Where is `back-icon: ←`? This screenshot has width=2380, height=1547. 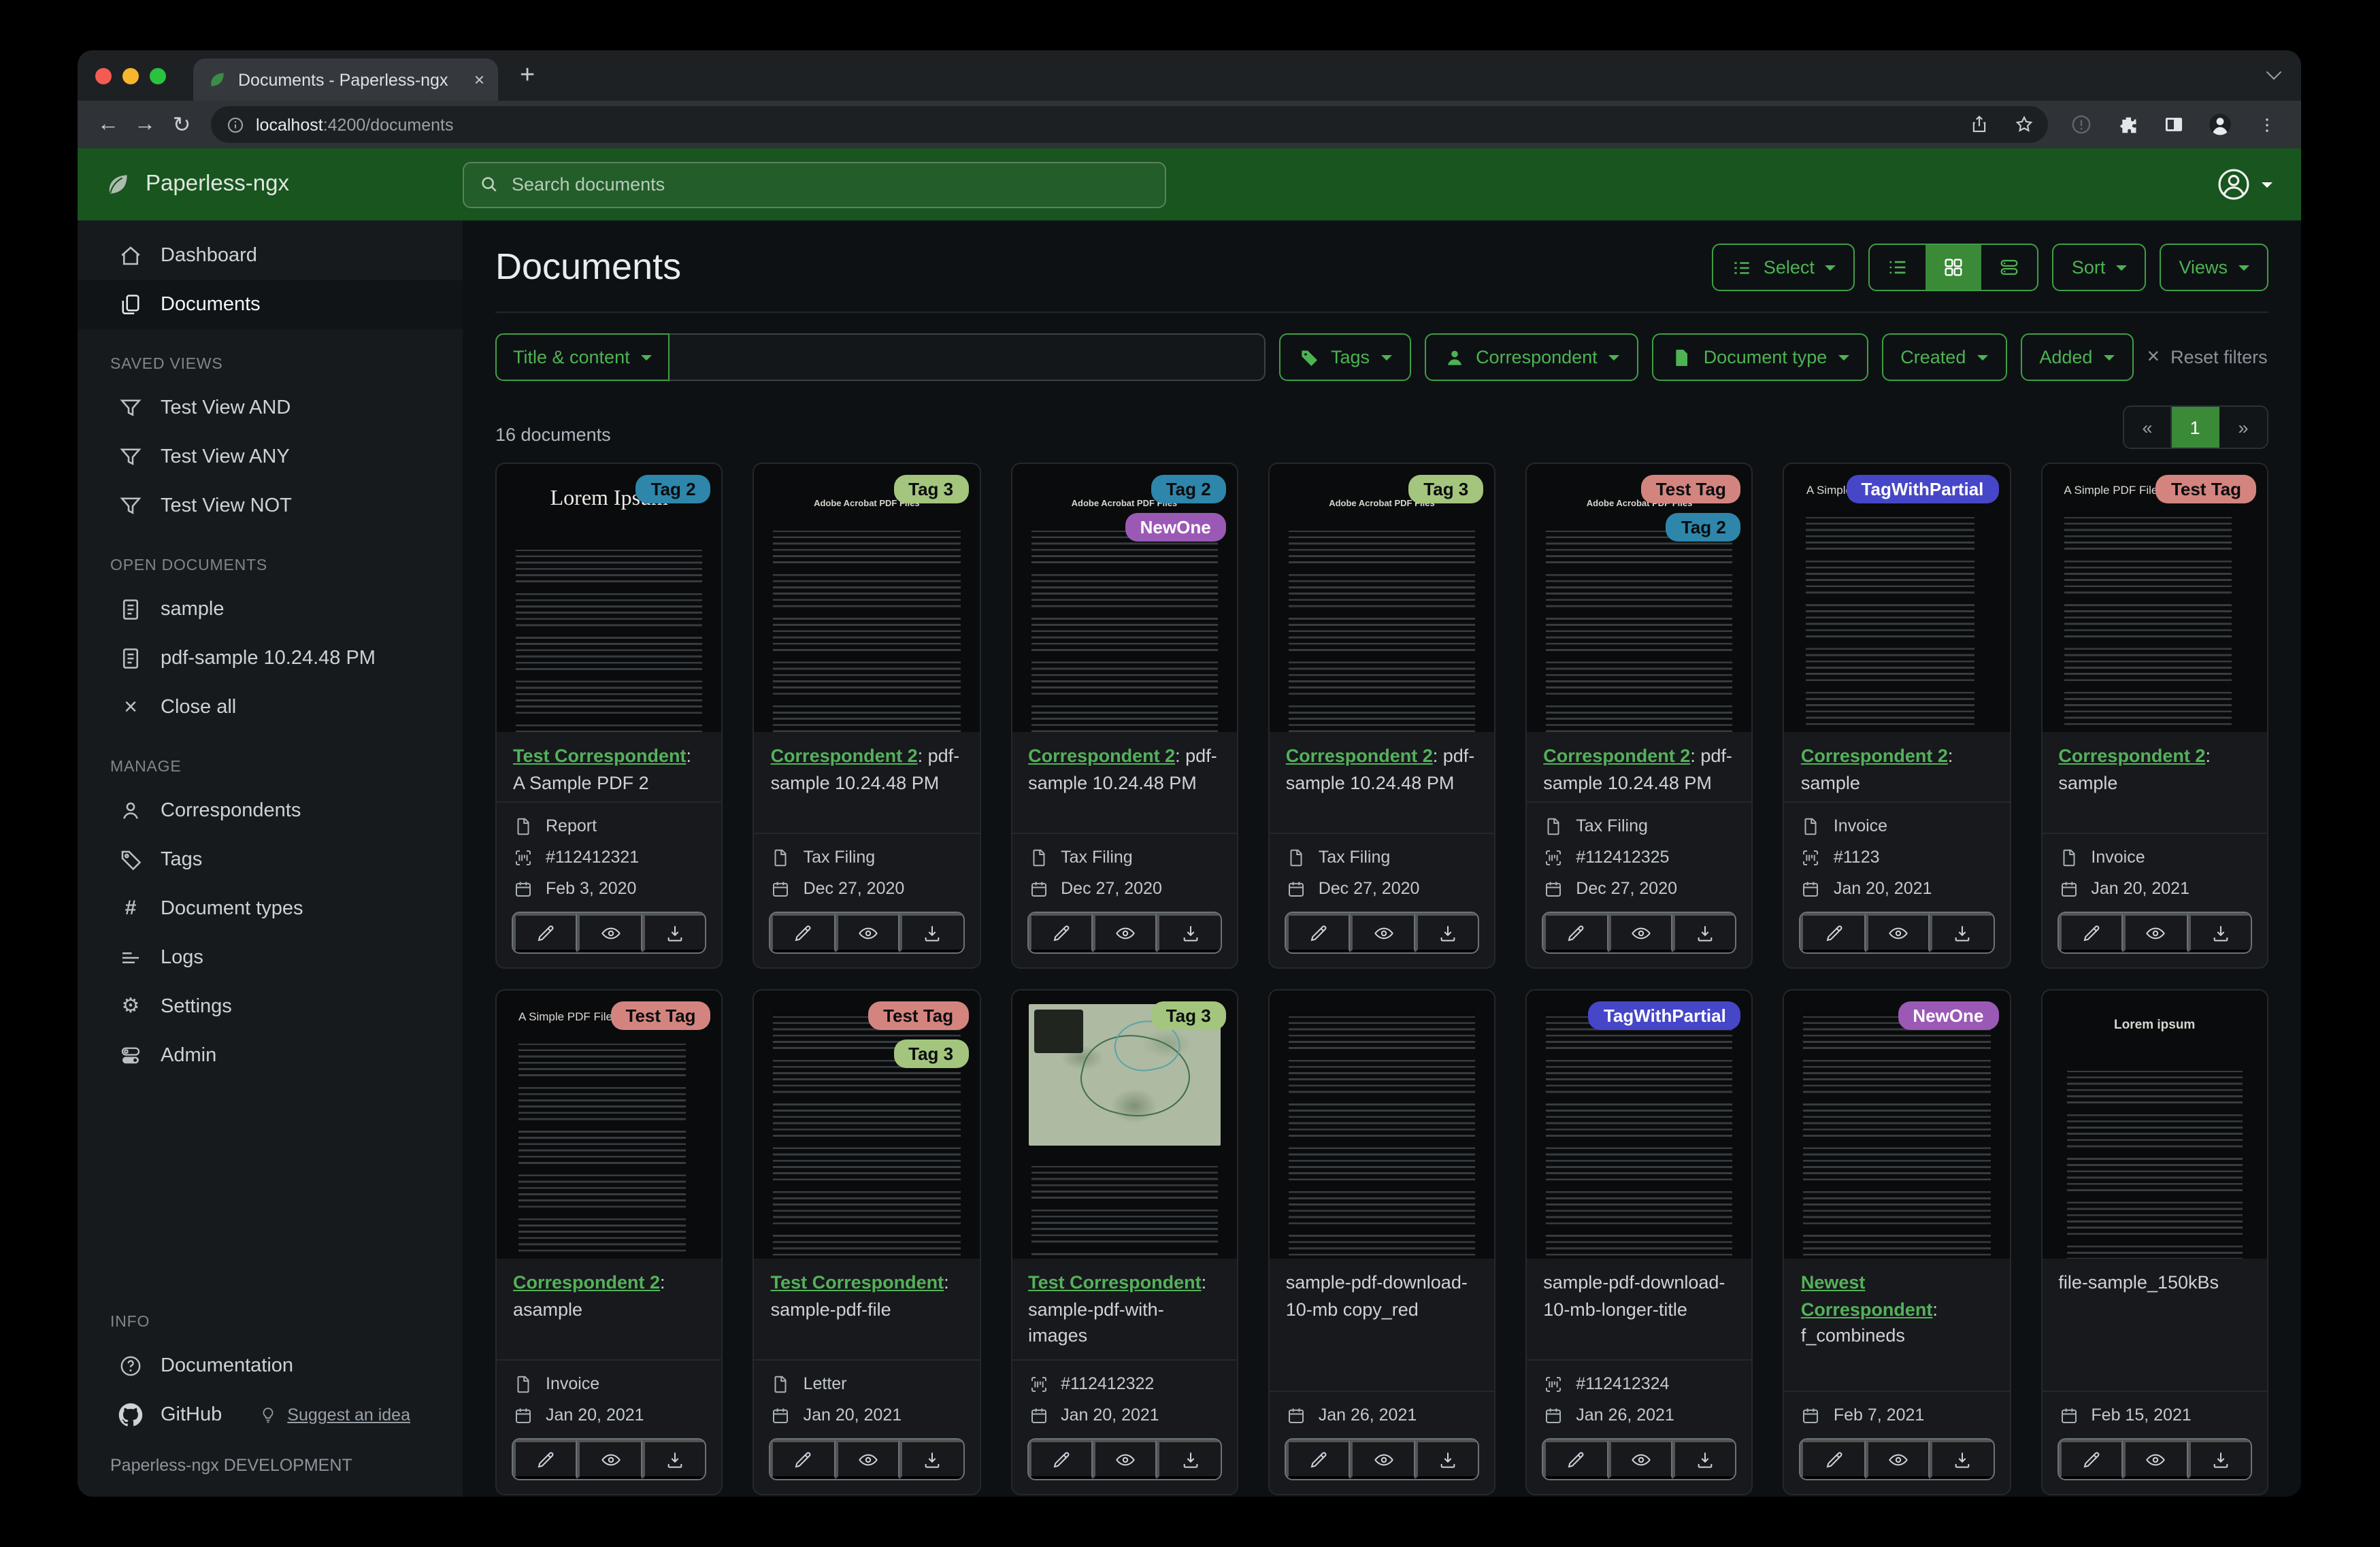
back-icon: ← is located at coordinates (108, 125).